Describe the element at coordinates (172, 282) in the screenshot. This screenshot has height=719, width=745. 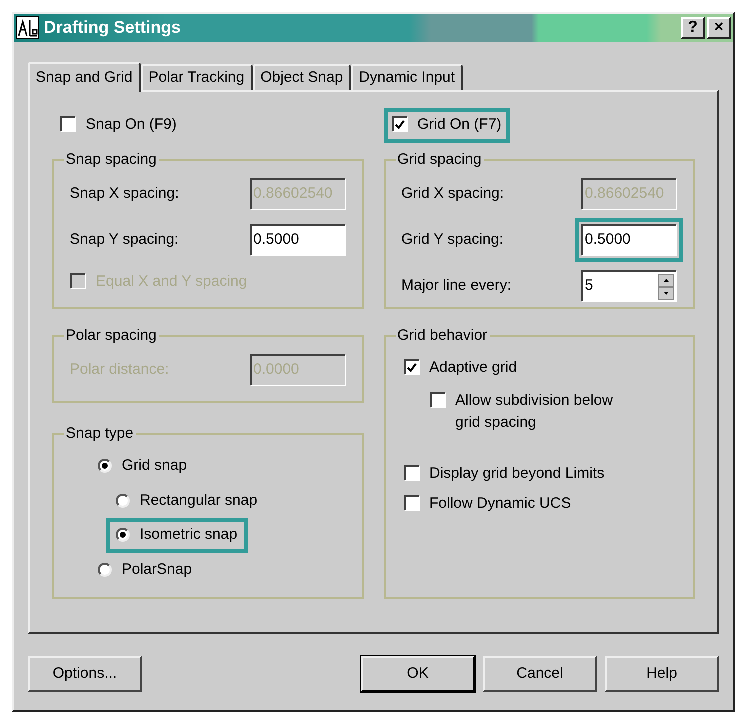
I see `checkbox-label: Equal X and Y spacing` at that location.